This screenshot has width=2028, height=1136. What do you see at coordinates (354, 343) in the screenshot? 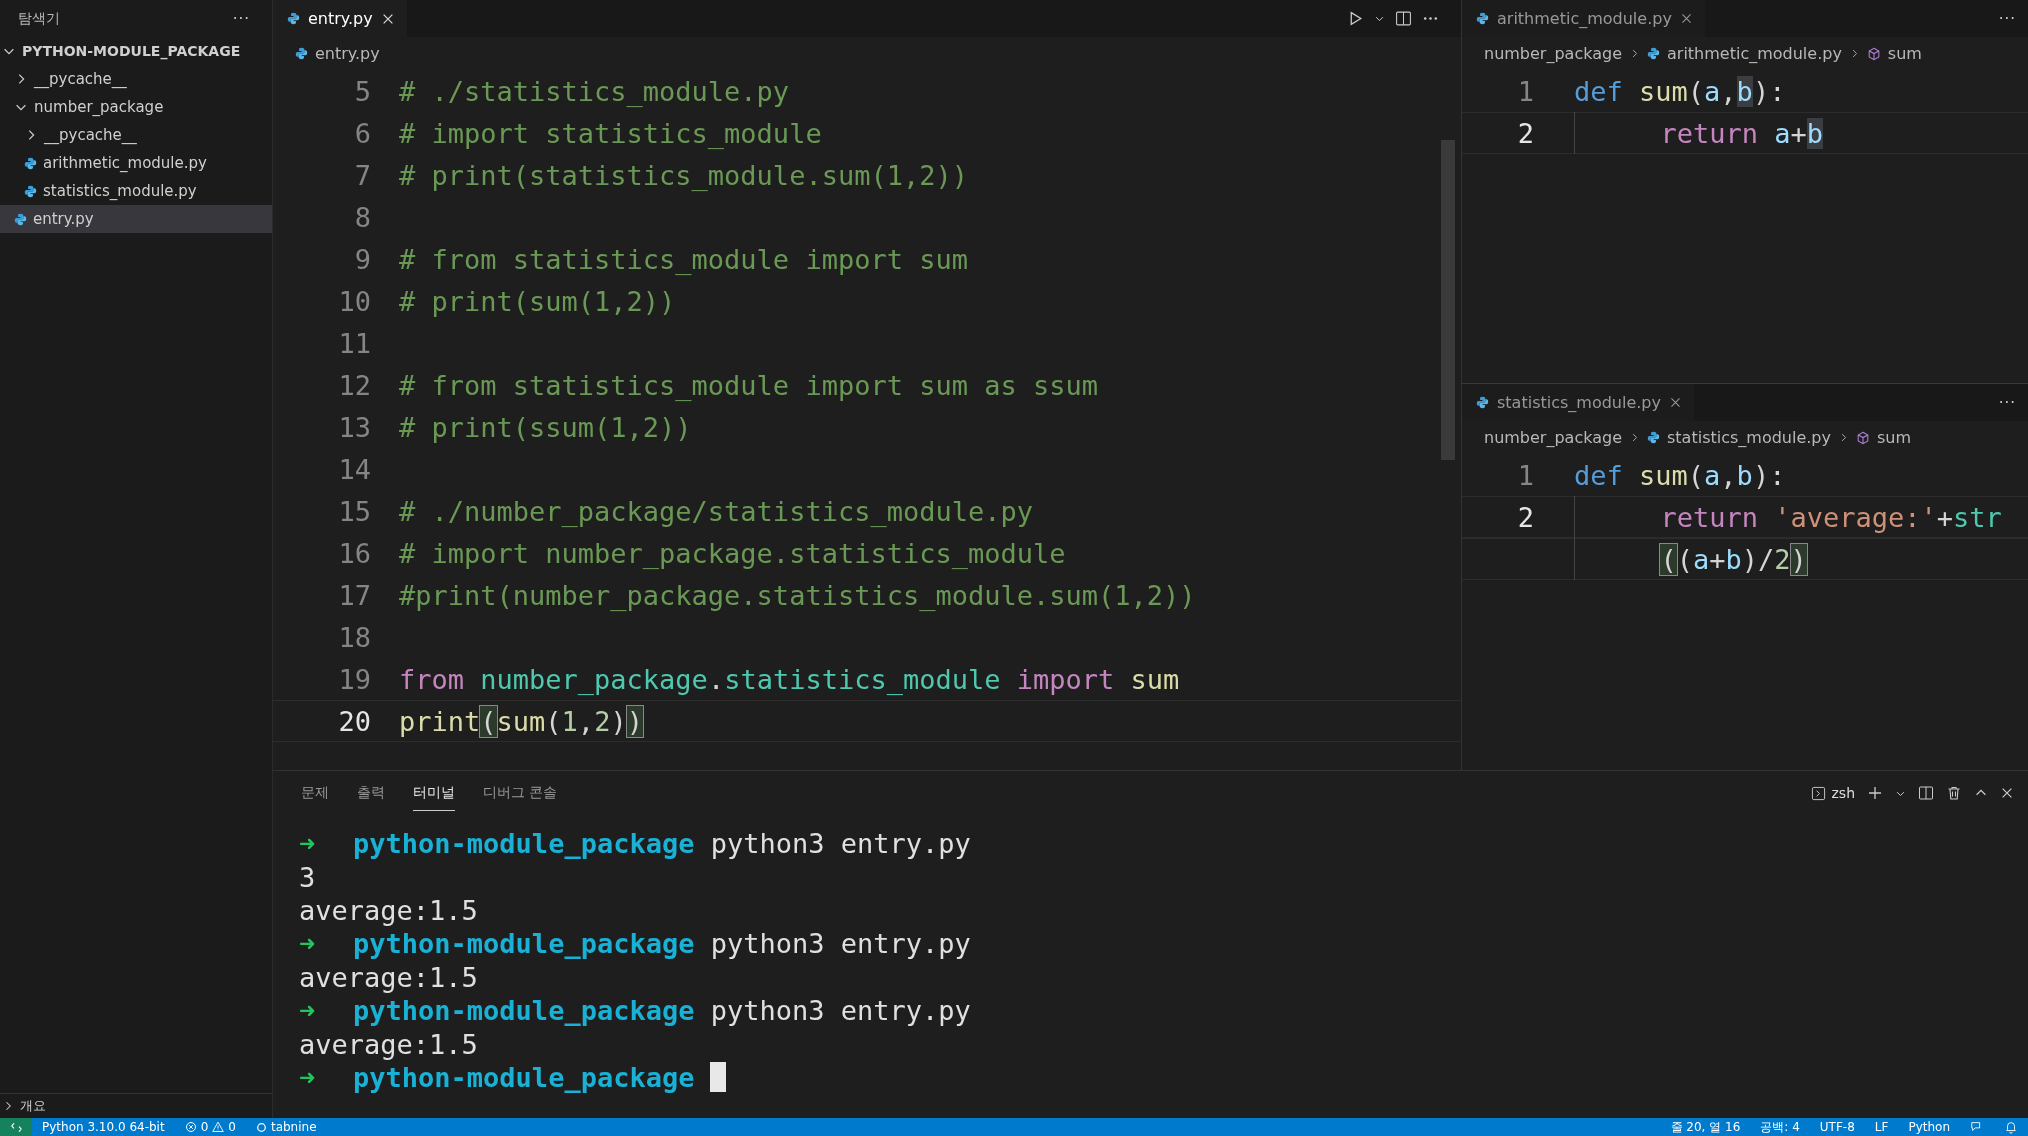
I see `line-number: 11` at bounding box center [354, 343].